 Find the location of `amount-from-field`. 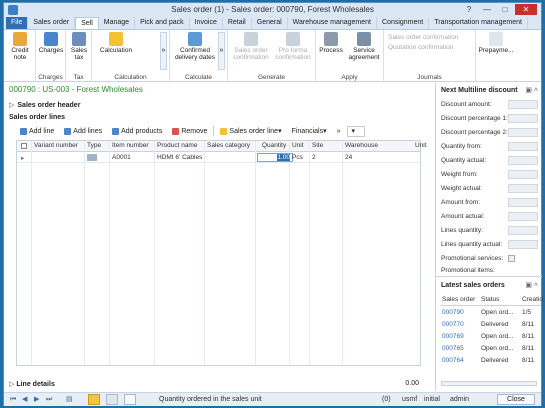

amount-from-field is located at coordinates (523, 202).